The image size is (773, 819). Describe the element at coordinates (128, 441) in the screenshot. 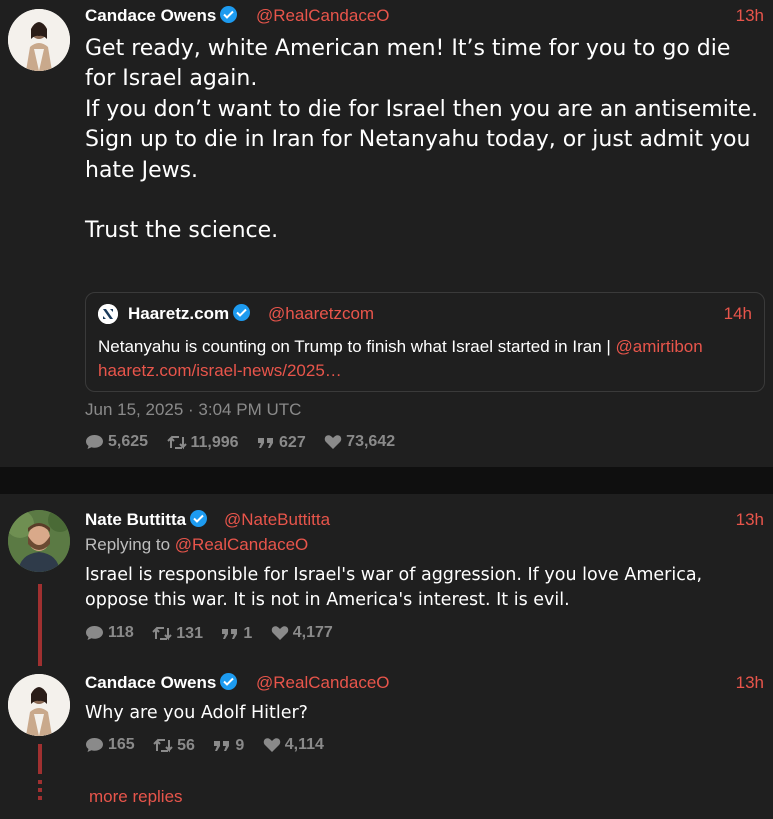

I see `reply-count: 5,625` at that location.